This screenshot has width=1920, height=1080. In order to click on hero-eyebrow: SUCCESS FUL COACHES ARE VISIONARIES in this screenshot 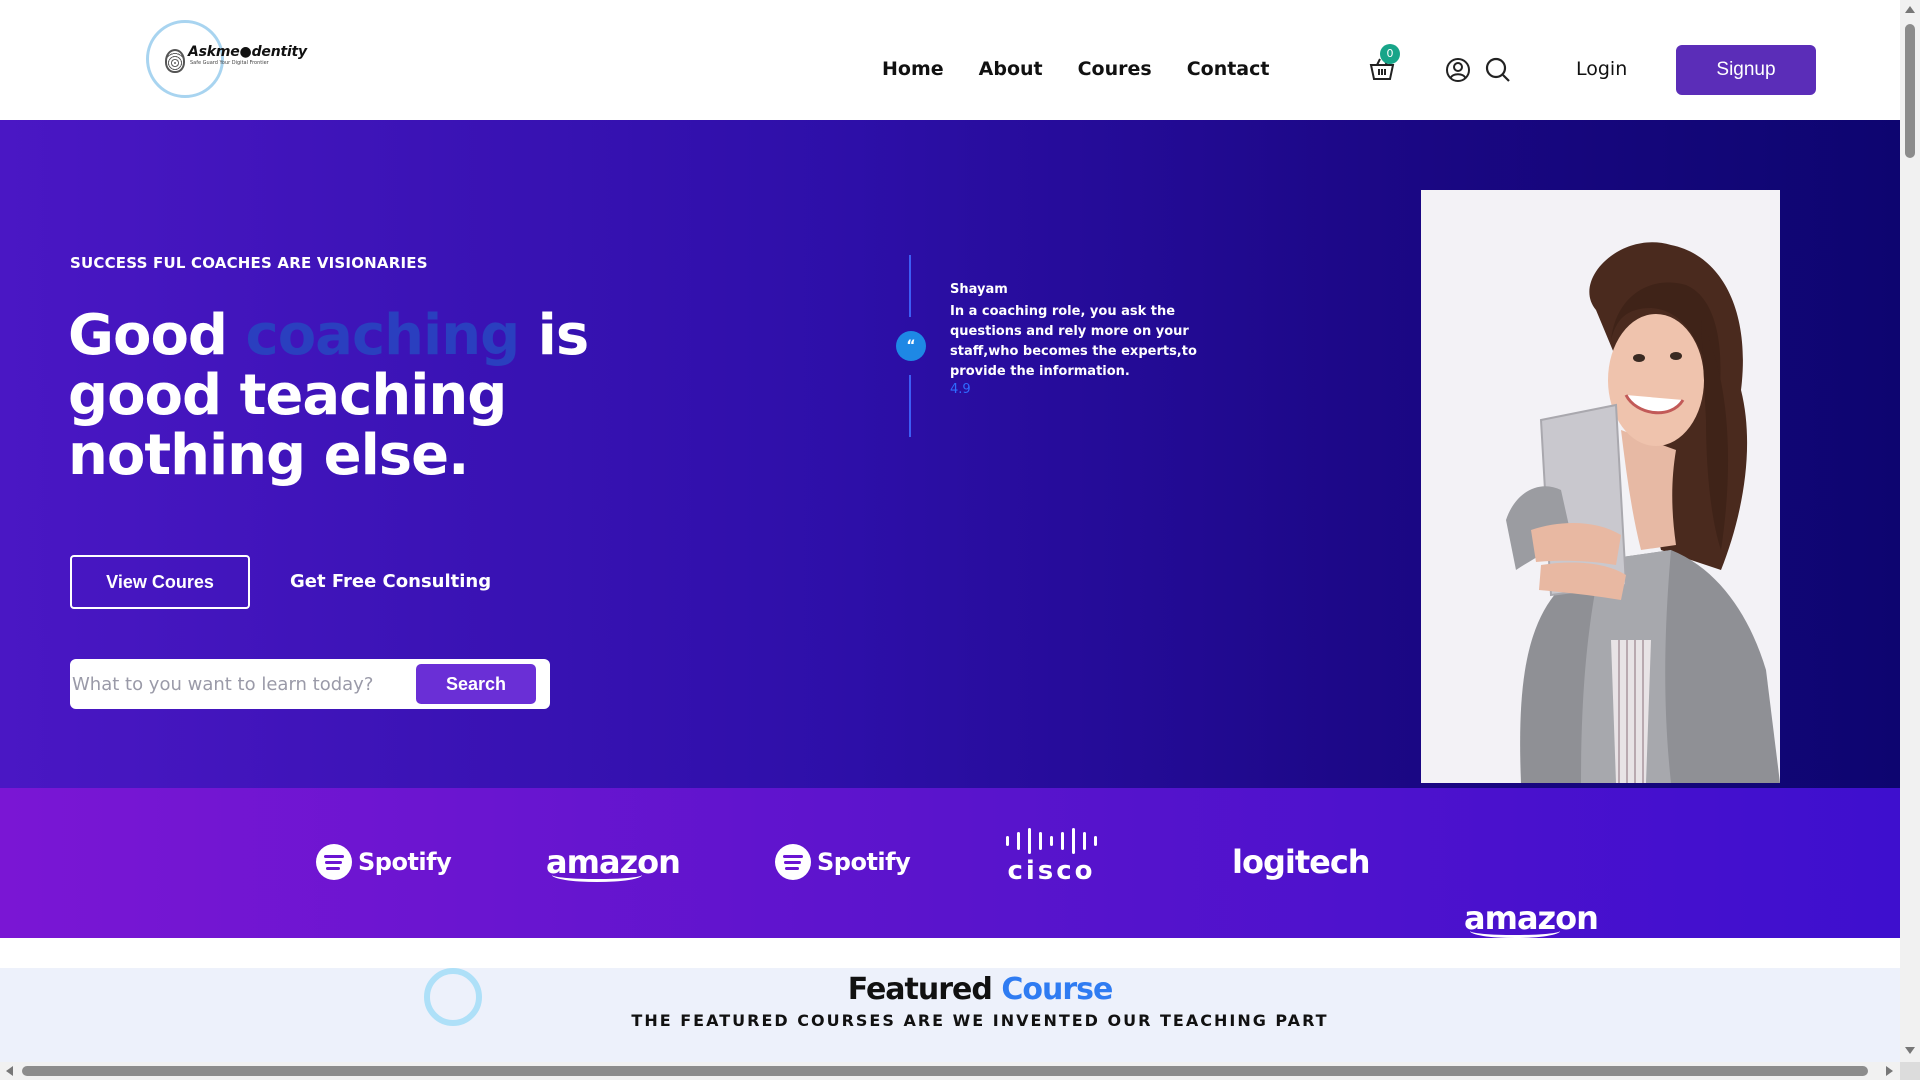, I will do `click(249, 263)`.